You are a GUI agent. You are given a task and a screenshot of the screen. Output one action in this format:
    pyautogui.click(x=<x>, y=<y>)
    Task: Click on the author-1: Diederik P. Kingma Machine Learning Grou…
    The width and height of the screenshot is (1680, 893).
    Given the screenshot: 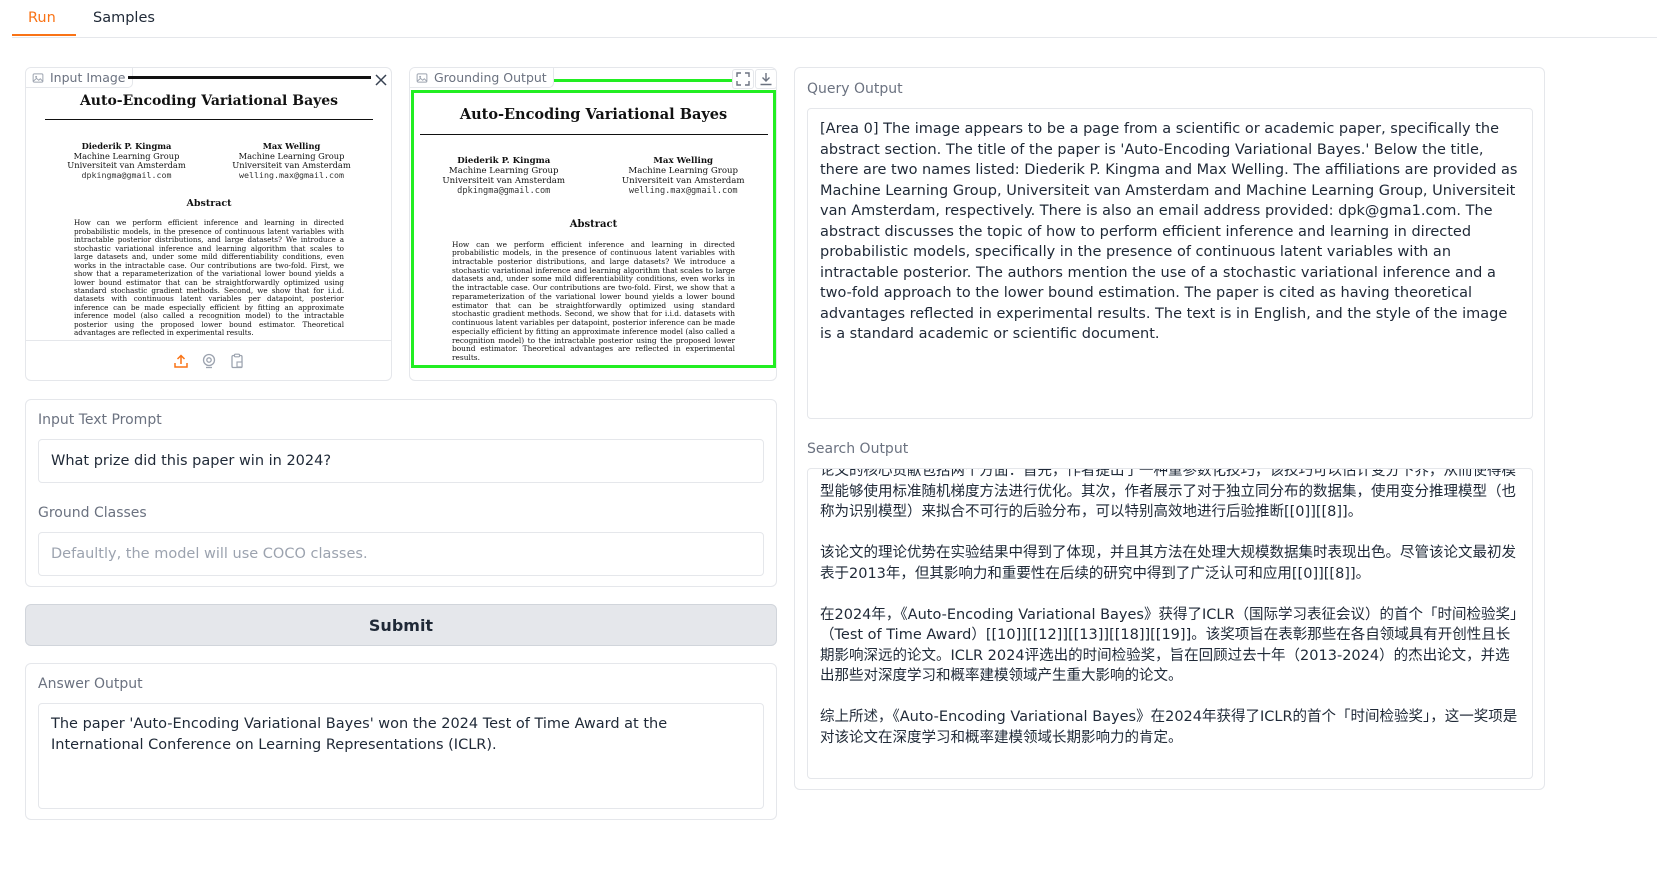 What is the action you would take?
    pyautogui.click(x=126, y=160)
    